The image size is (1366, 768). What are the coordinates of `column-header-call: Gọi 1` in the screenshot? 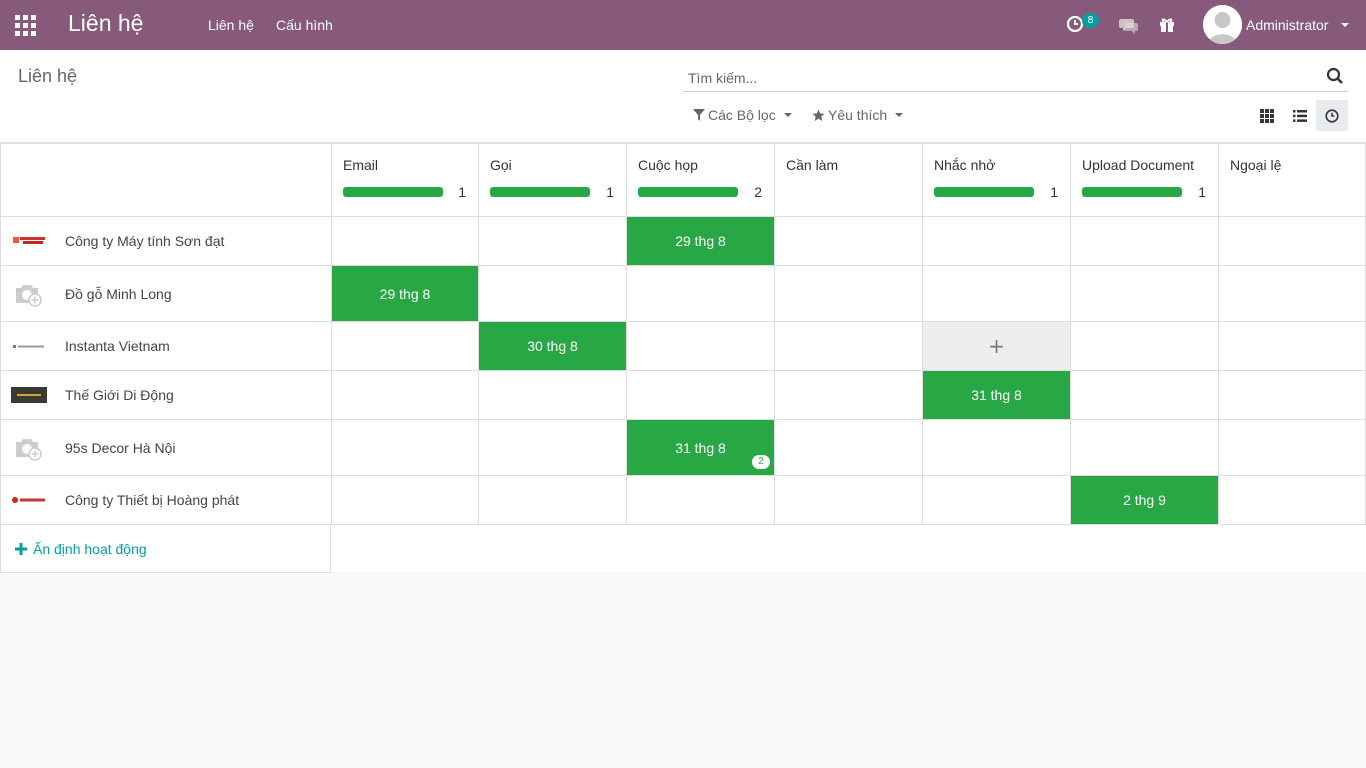 It's located at (552, 180).